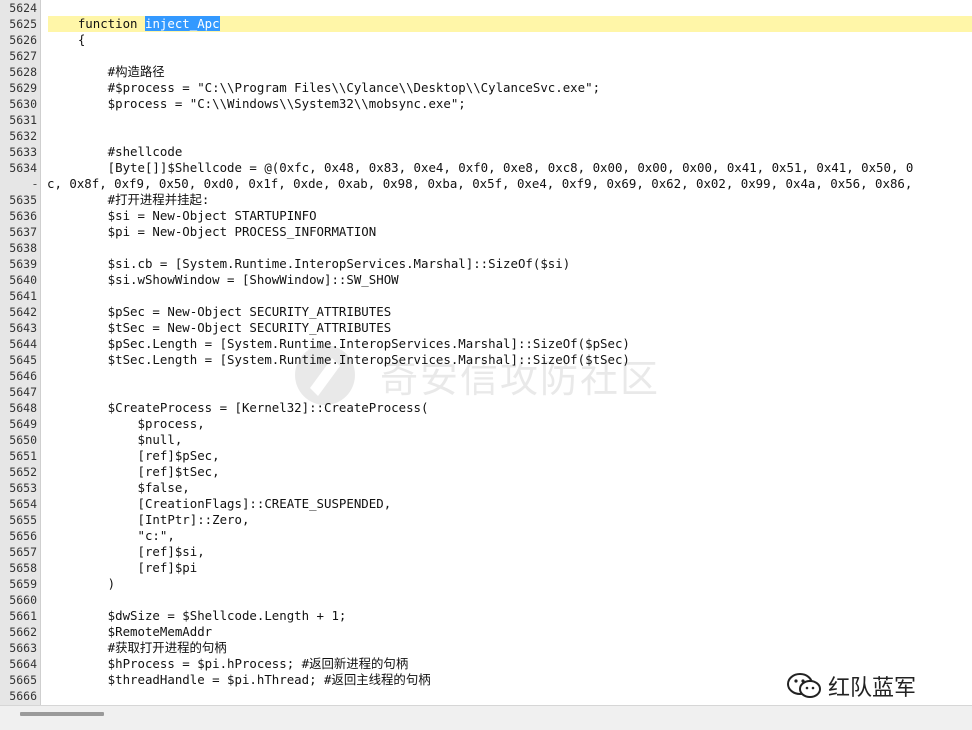 The image size is (972, 730). I want to click on brand-name: 红队蓝军, so click(872, 688).